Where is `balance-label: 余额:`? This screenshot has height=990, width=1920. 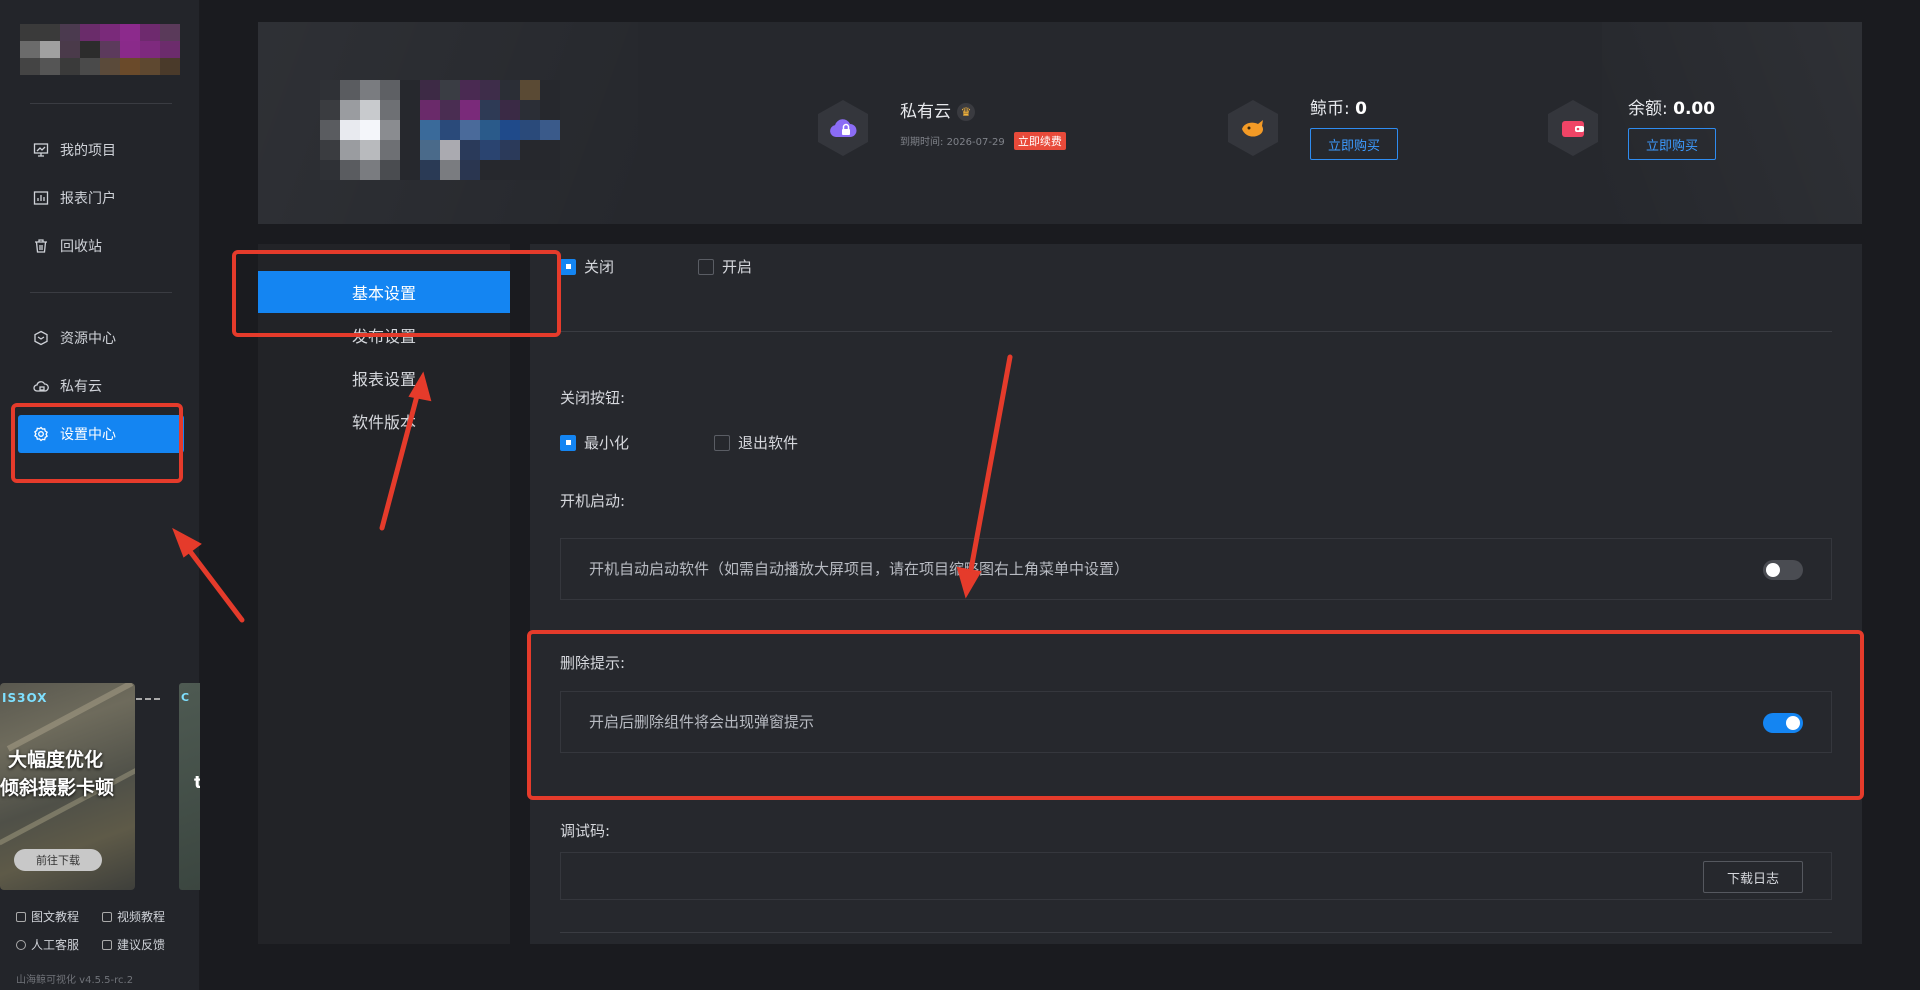 balance-label: 余额: is located at coordinates (1648, 109).